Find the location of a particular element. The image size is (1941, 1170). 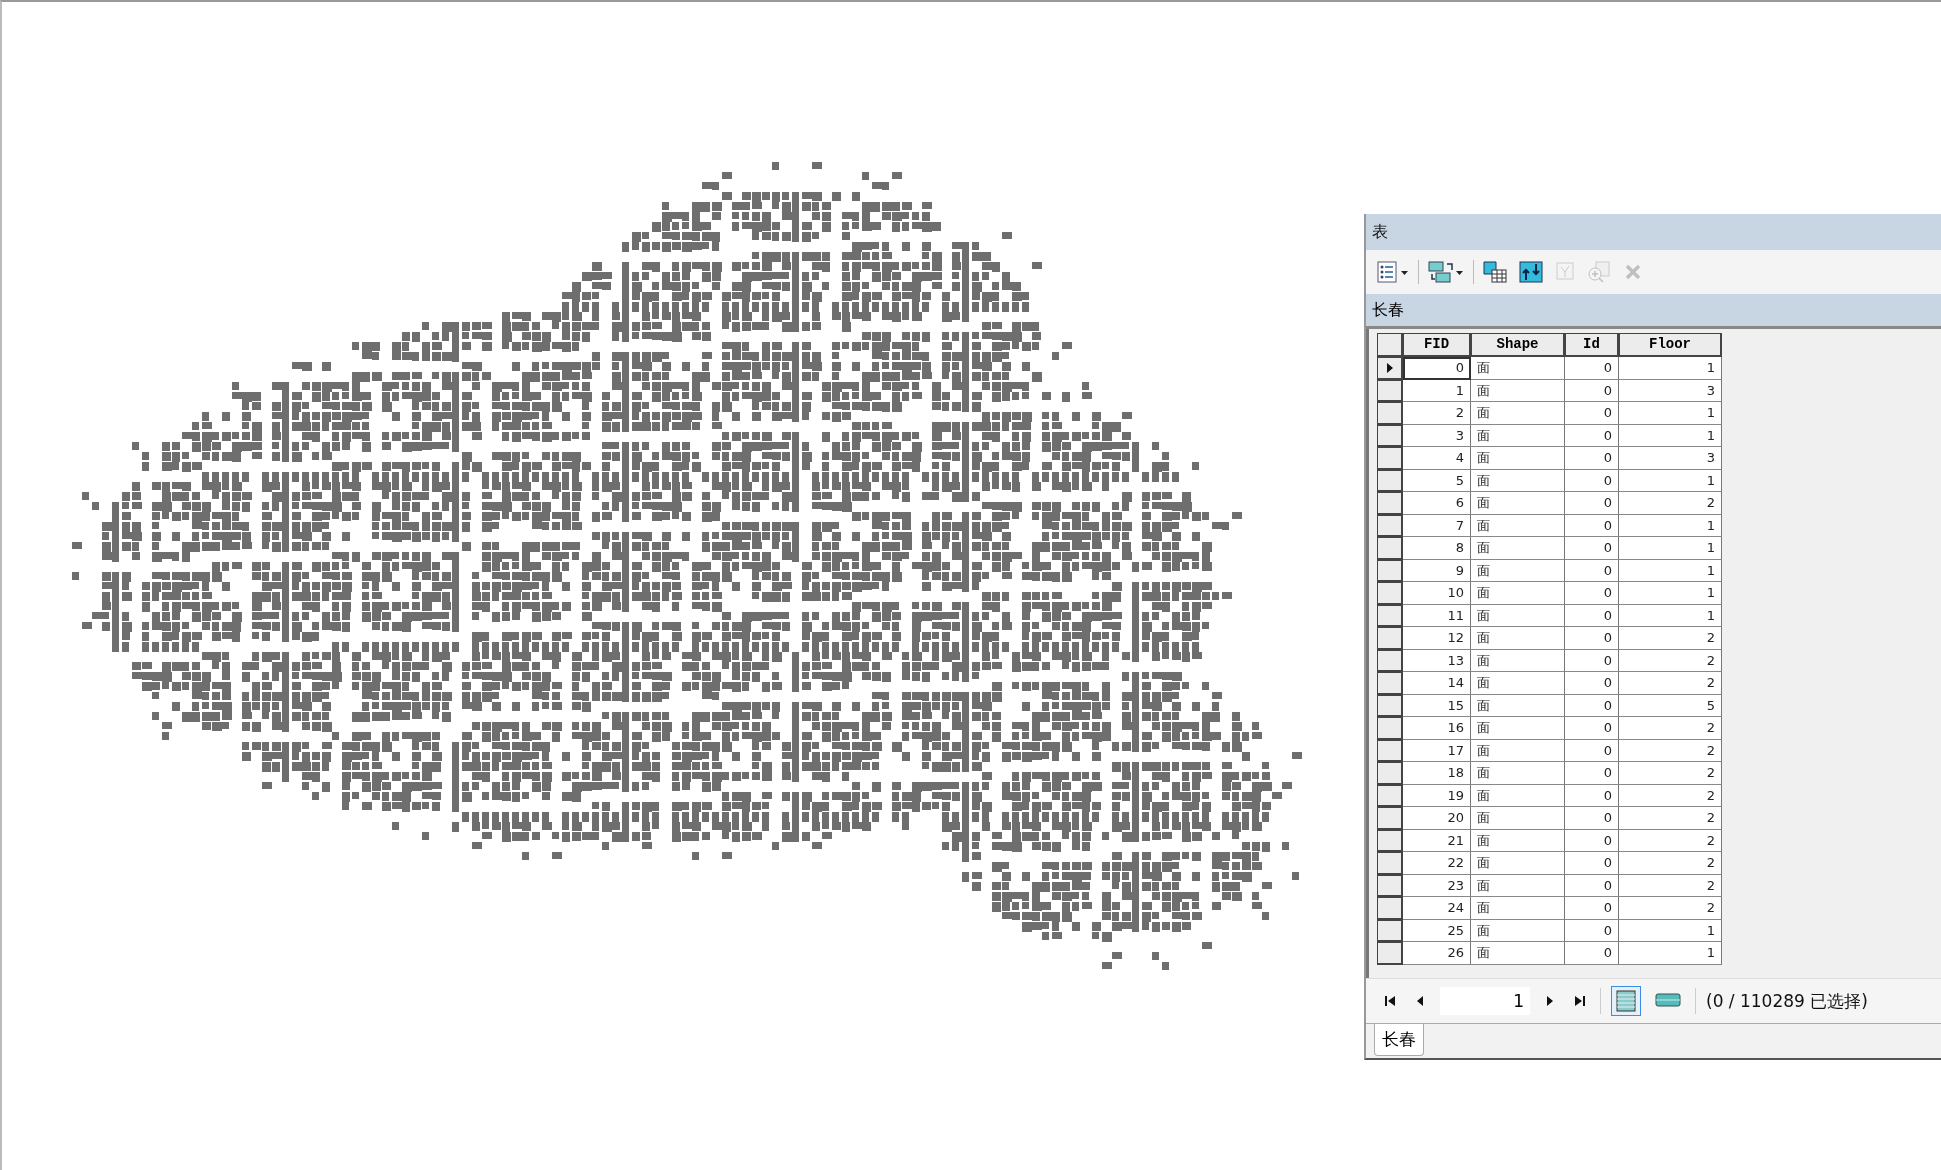

select-by-attributes-button is located at coordinates (1495, 272).